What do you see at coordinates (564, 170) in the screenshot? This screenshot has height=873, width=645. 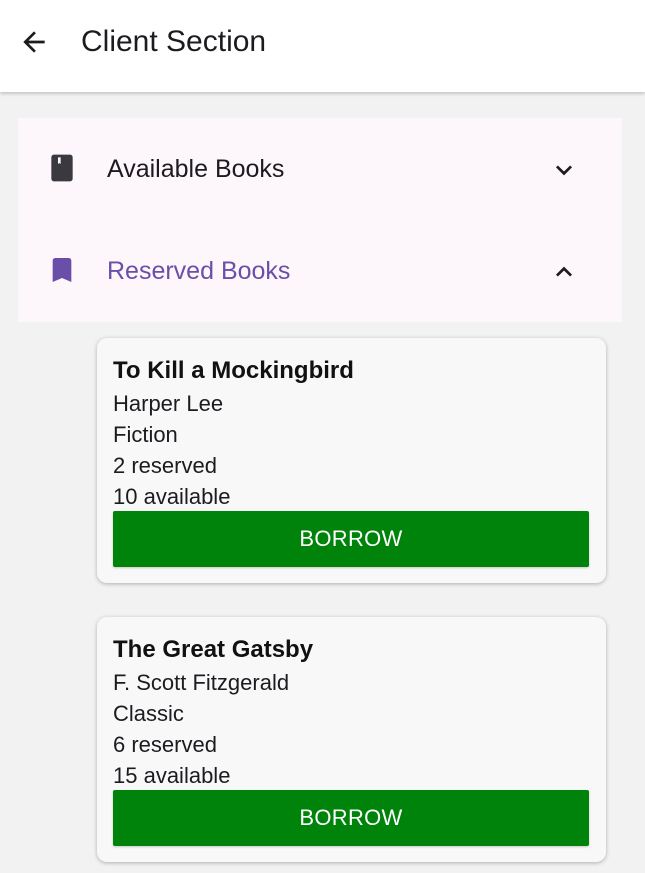 I see `chevron-down-icon` at bounding box center [564, 170].